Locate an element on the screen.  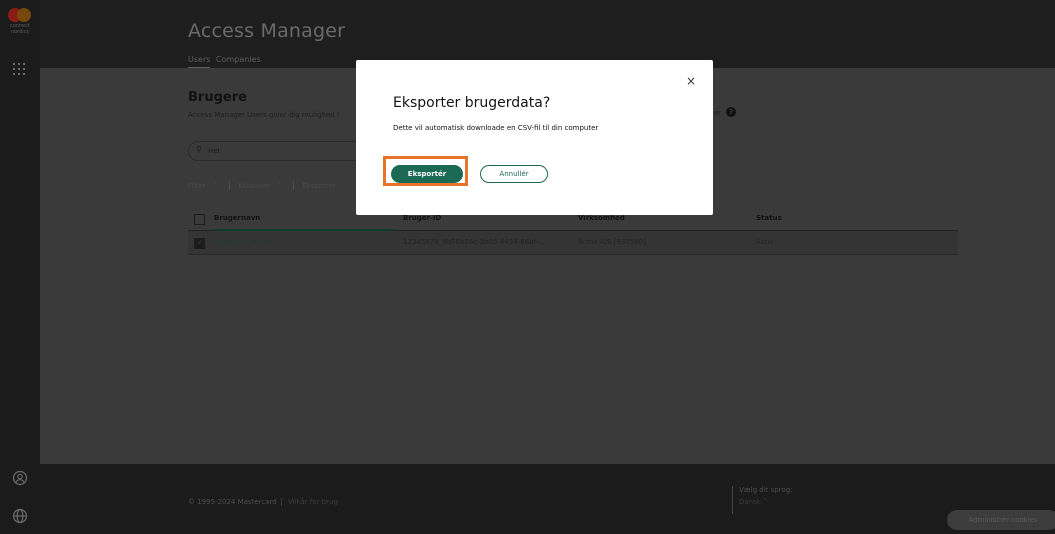
page-description-tail: er is located at coordinates (718, 113).